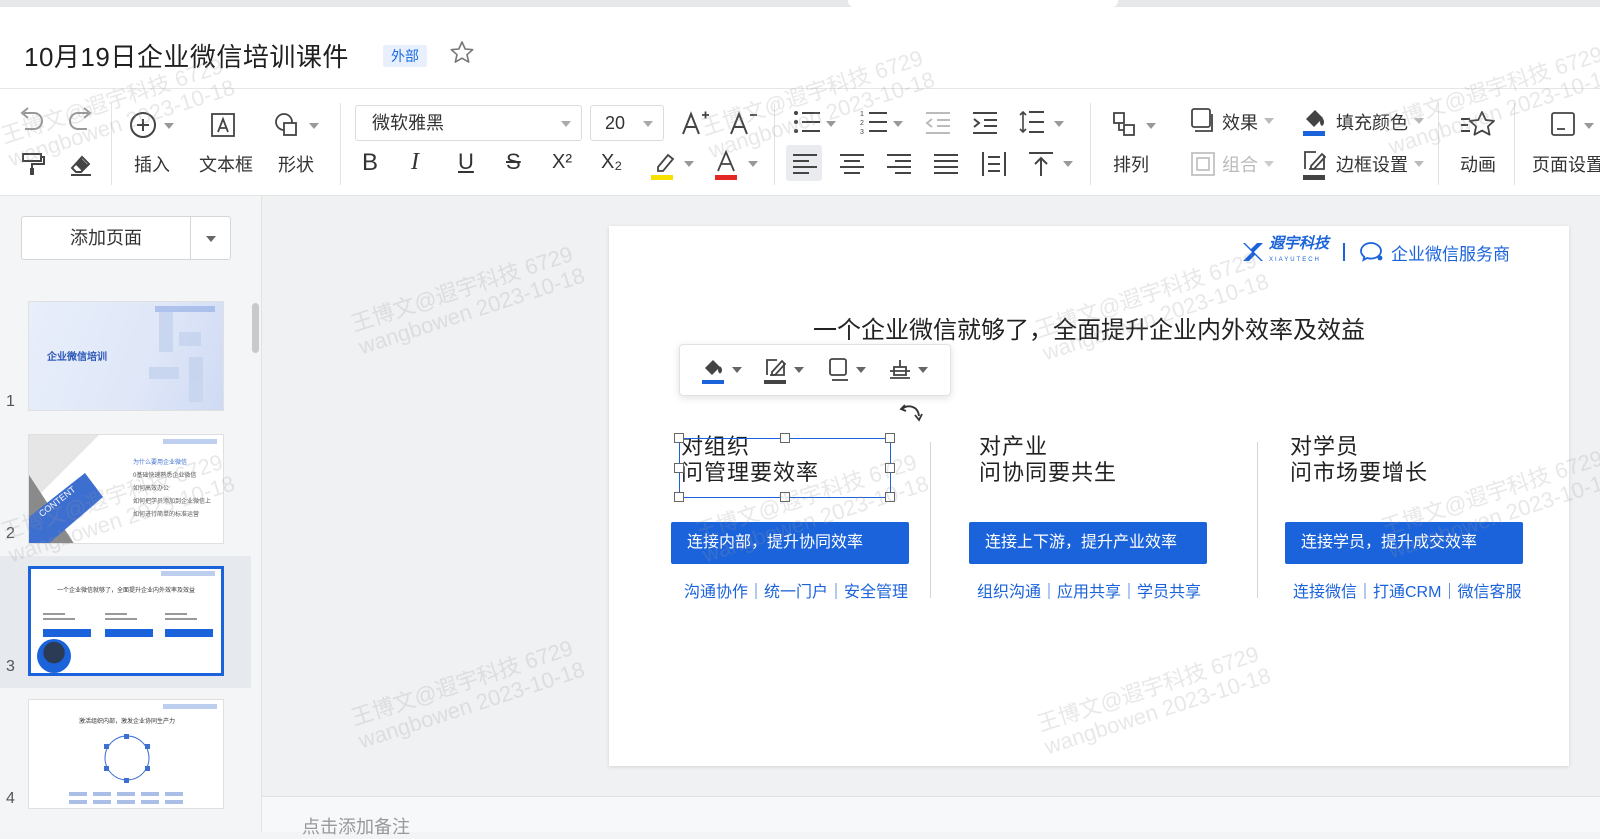 Image resolution: width=1600 pixels, height=839 pixels. What do you see at coordinates (226, 164) in the screenshot?
I see `textbox-button: 文本框` at bounding box center [226, 164].